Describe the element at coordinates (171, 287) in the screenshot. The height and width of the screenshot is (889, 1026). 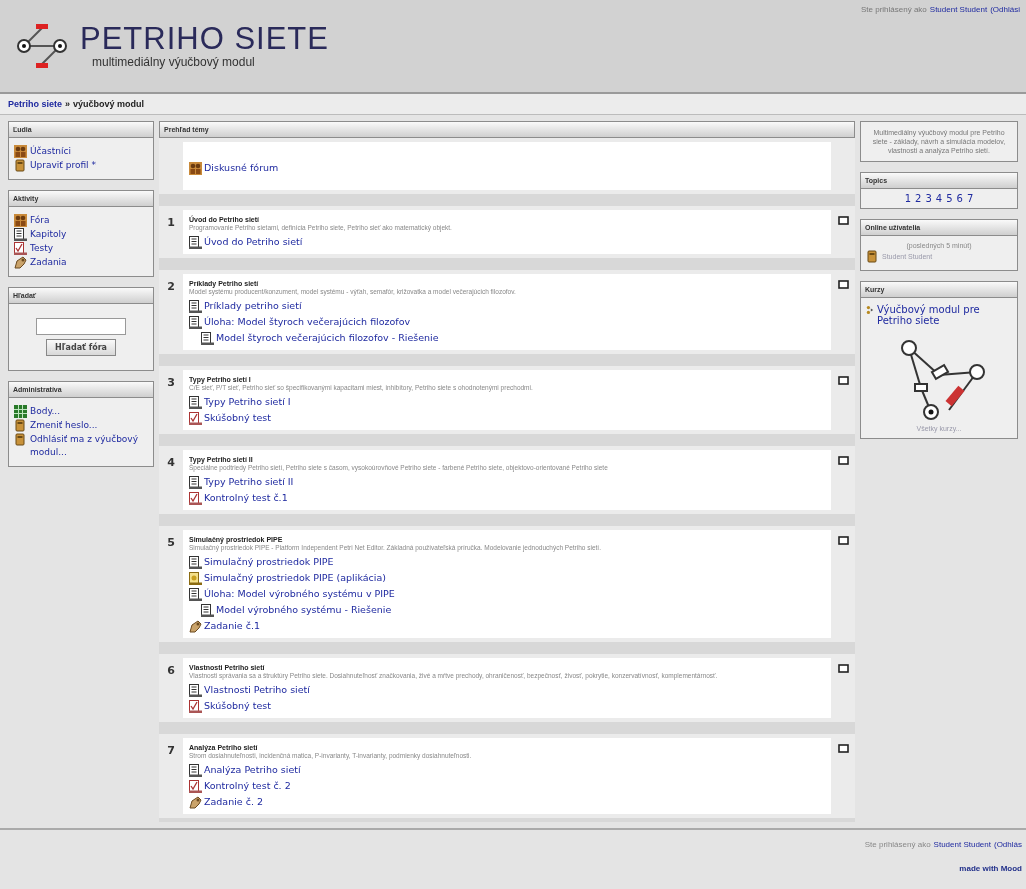
I see `section-number: 2` at that location.